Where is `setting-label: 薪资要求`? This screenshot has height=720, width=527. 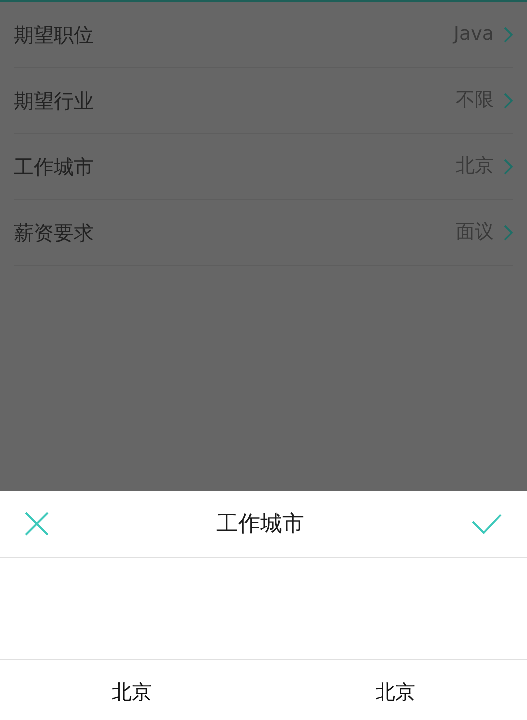
setting-label: 薪资要求 is located at coordinates (54, 233).